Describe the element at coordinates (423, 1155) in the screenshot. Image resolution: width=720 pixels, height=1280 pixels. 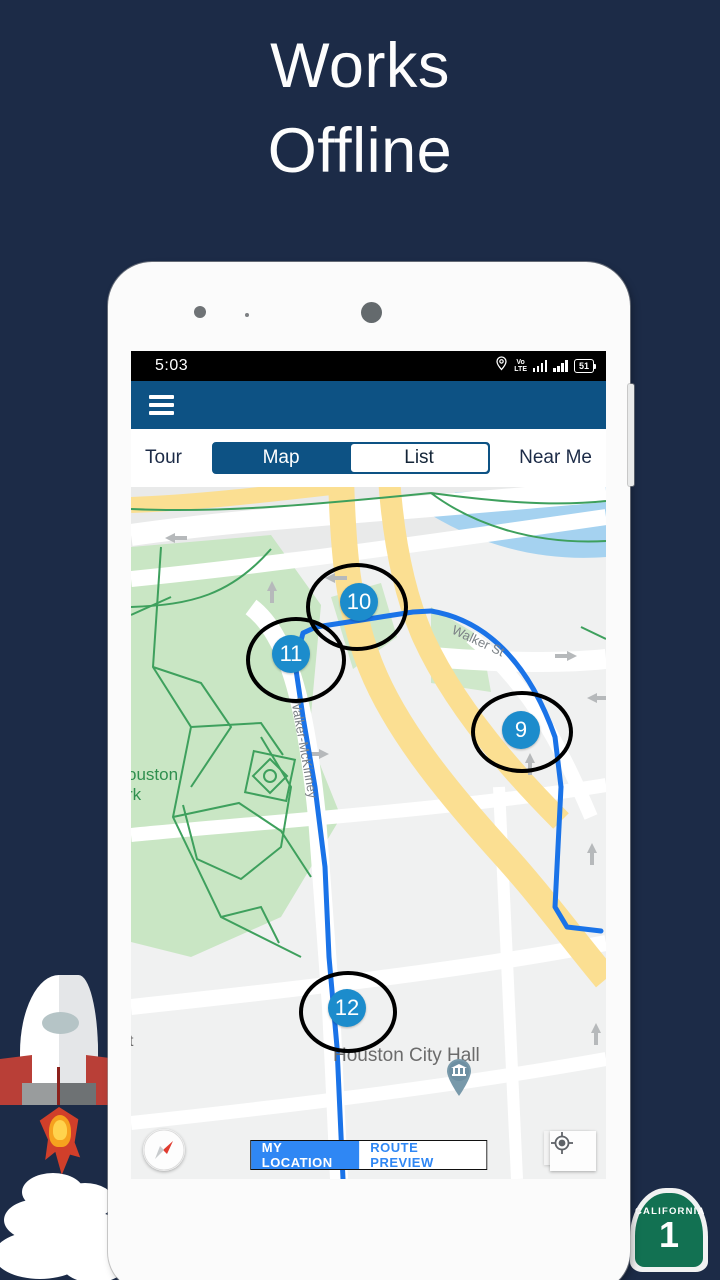
I see `route-preview-action-button: ROUTE PREVIEW` at that location.